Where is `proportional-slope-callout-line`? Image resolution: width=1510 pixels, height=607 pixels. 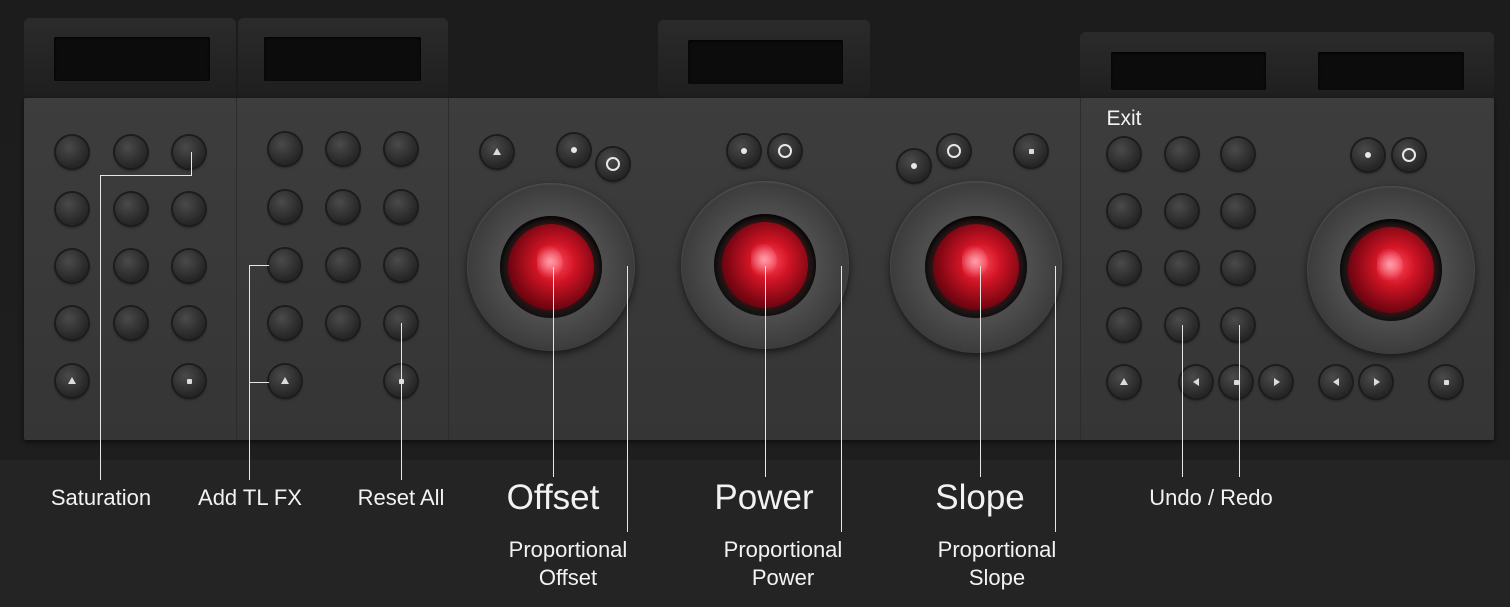
proportional-slope-callout-line is located at coordinates (1055, 399).